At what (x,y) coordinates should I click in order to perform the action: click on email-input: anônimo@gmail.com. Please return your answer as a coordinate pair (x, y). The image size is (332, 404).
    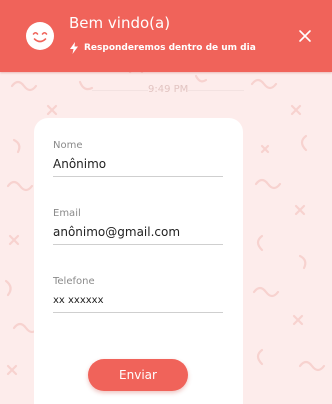
    Looking at the image, I should click on (138, 235).